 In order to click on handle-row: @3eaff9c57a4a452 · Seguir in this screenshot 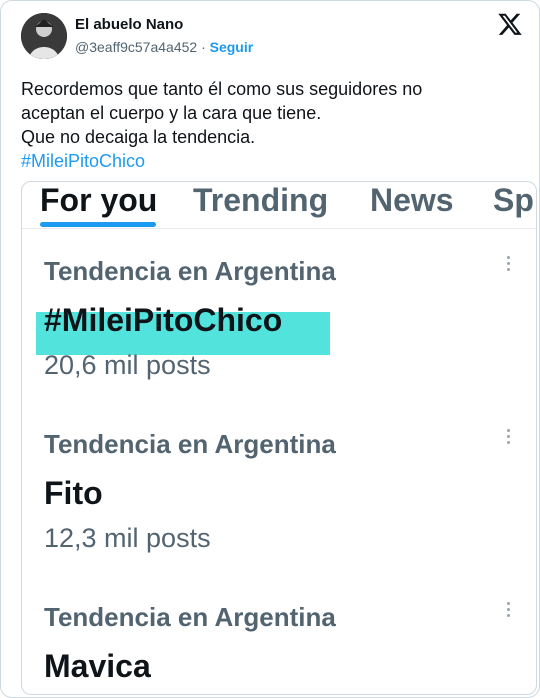, I will do `click(164, 47)`.